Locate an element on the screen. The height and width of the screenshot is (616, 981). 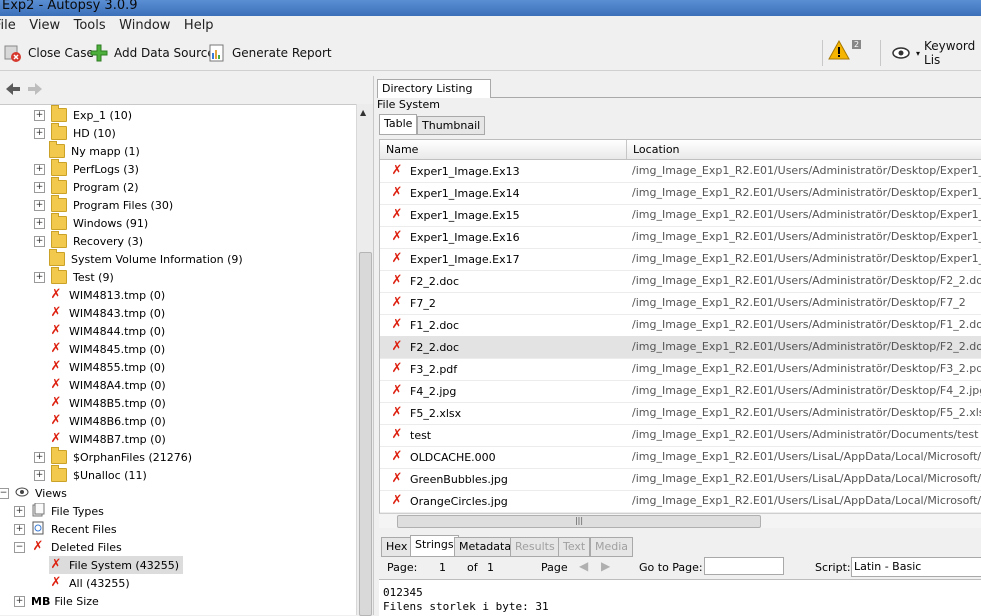
menu-help: Help is located at coordinates (199, 26).